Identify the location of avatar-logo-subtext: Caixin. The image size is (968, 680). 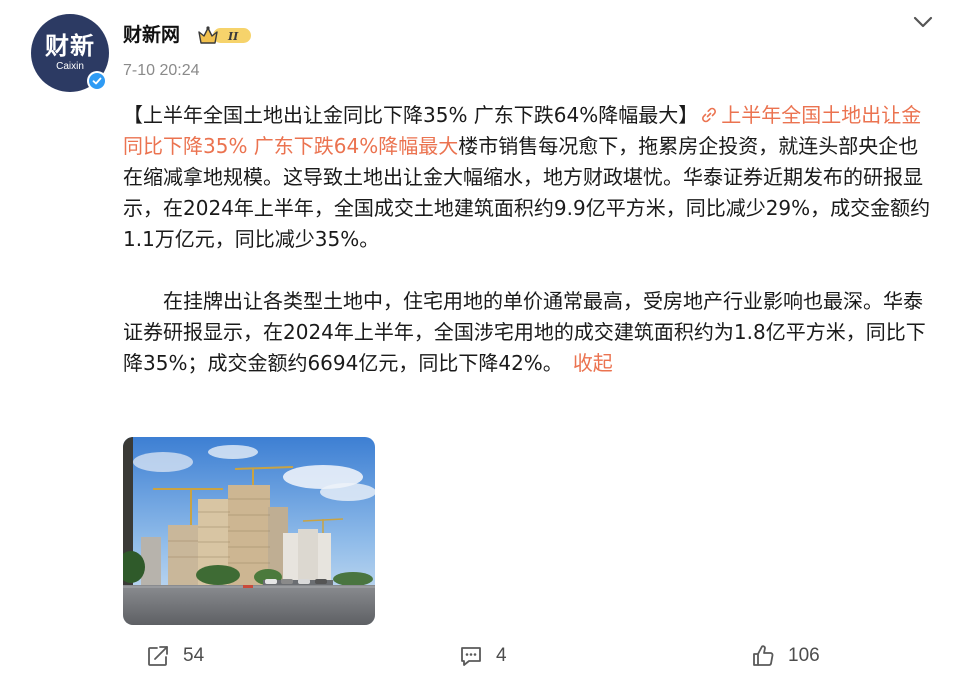
(70, 66).